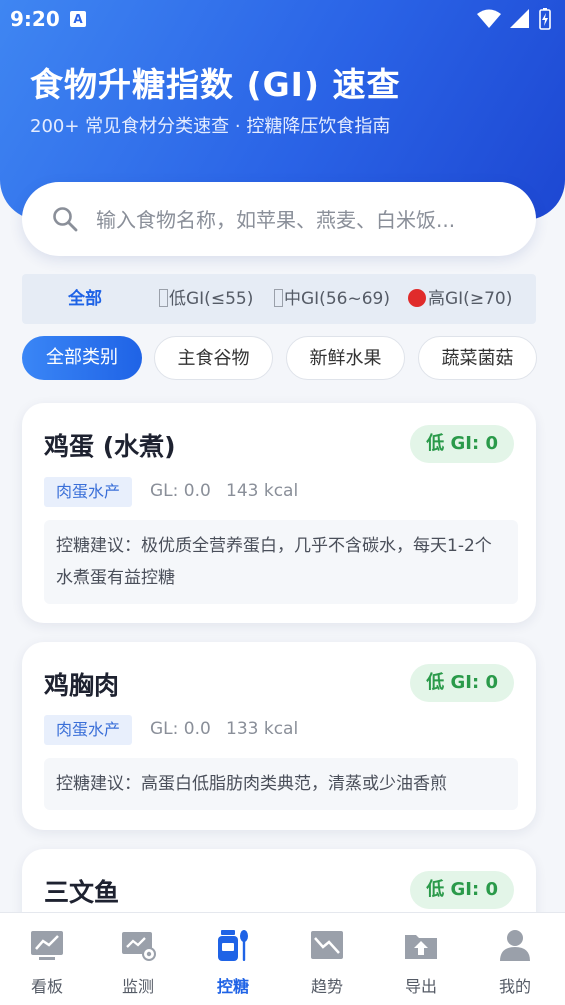  I want to click on search-bar, so click(279, 219).